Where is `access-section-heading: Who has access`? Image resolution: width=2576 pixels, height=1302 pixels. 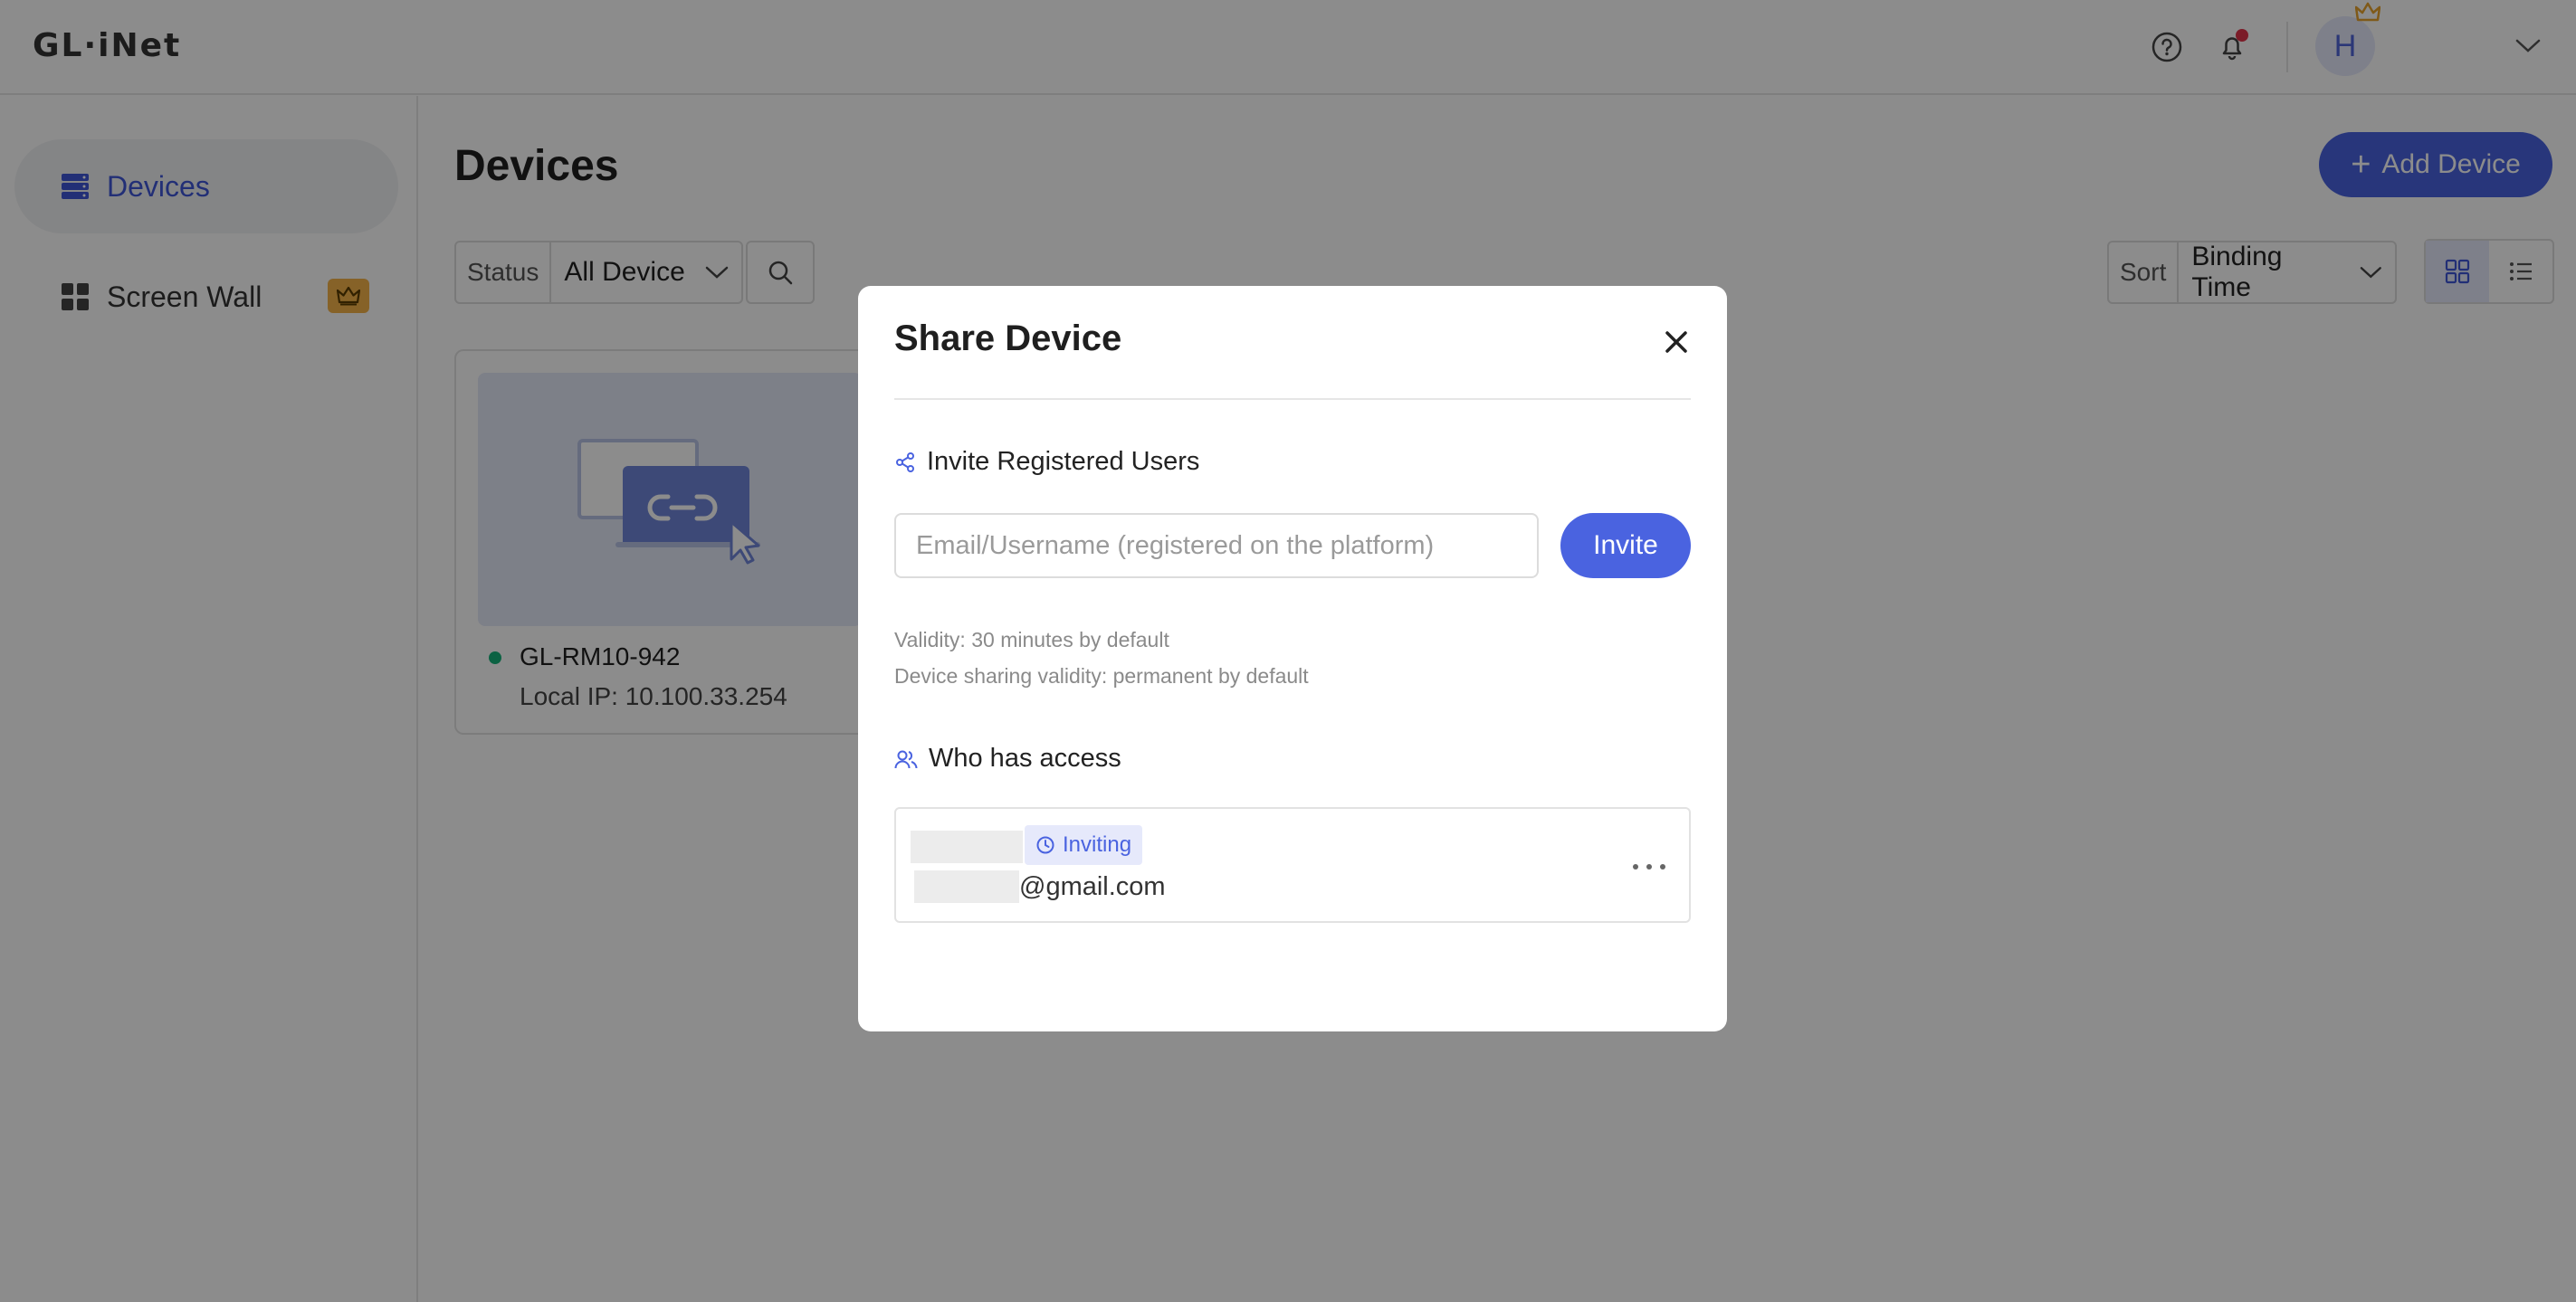
access-section-heading: Who has access is located at coordinates (1008, 759).